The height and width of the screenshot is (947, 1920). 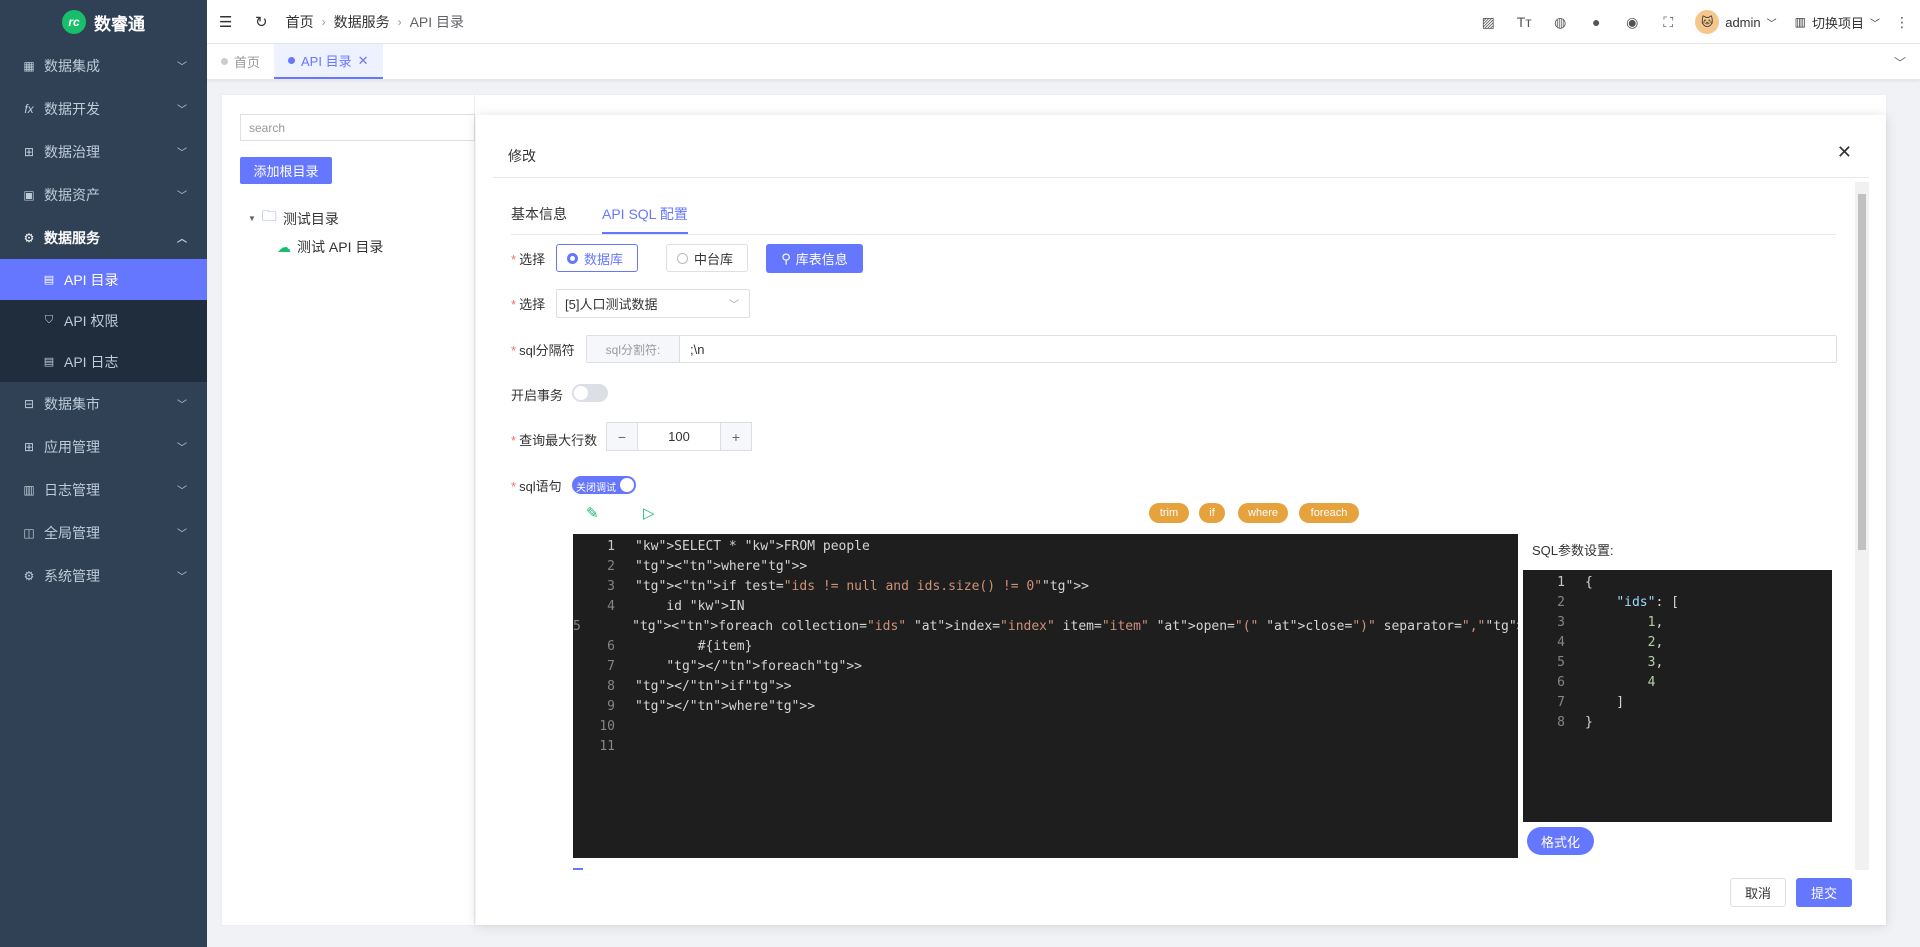 What do you see at coordinates (703, 686) in the screenshot?
I see `code-text: "tg"></"tn">if"tg">>` at bounding box center [703, 686].